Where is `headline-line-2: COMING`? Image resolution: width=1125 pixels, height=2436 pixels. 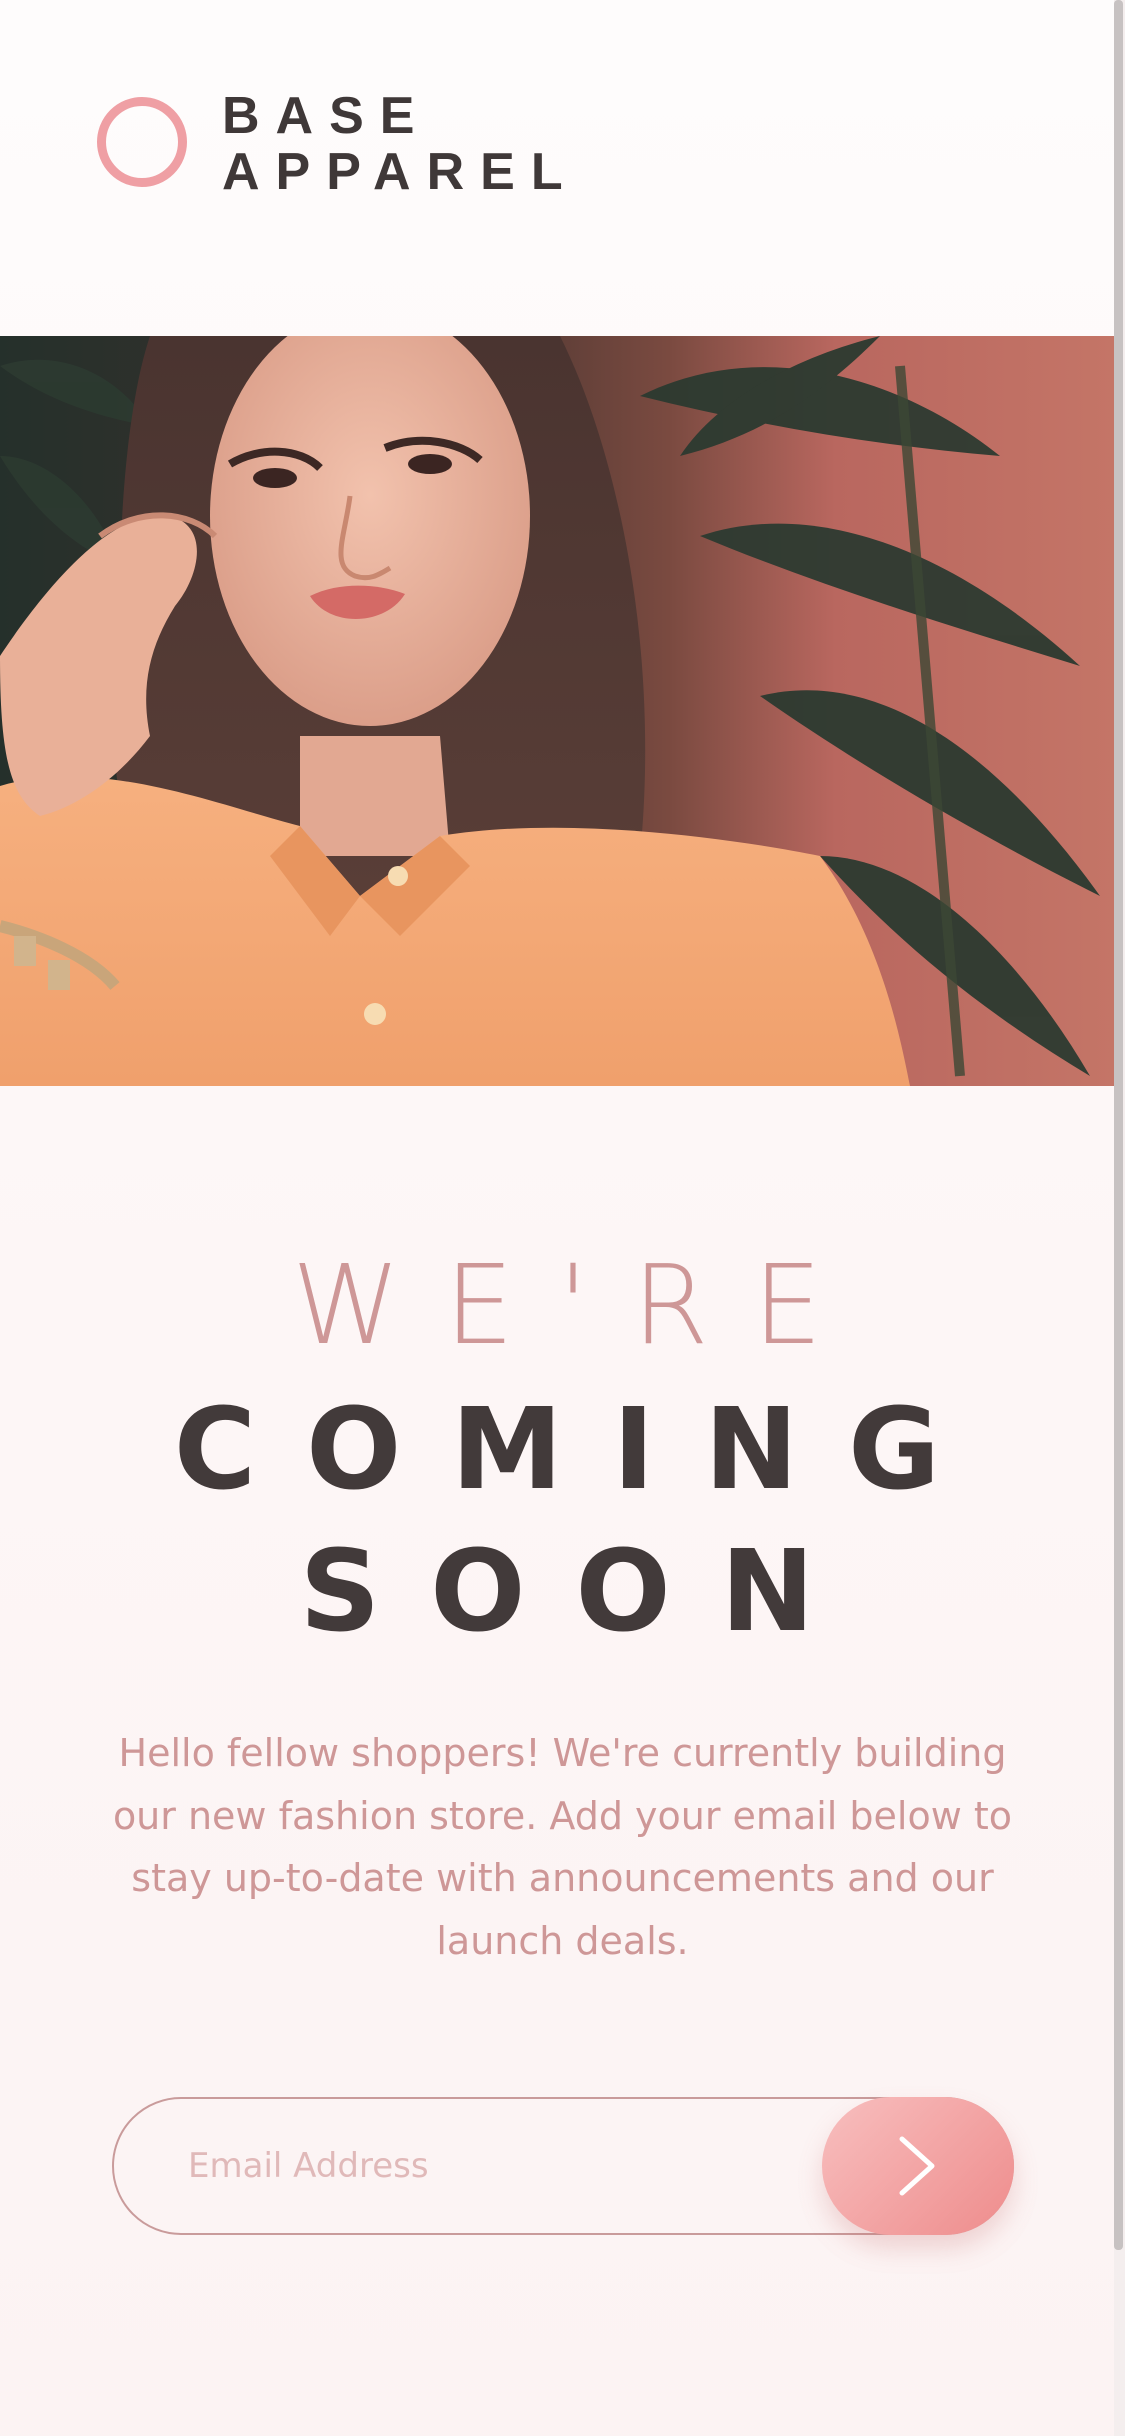
headline-line-2: COMING is located at coordinates (582, 1450).